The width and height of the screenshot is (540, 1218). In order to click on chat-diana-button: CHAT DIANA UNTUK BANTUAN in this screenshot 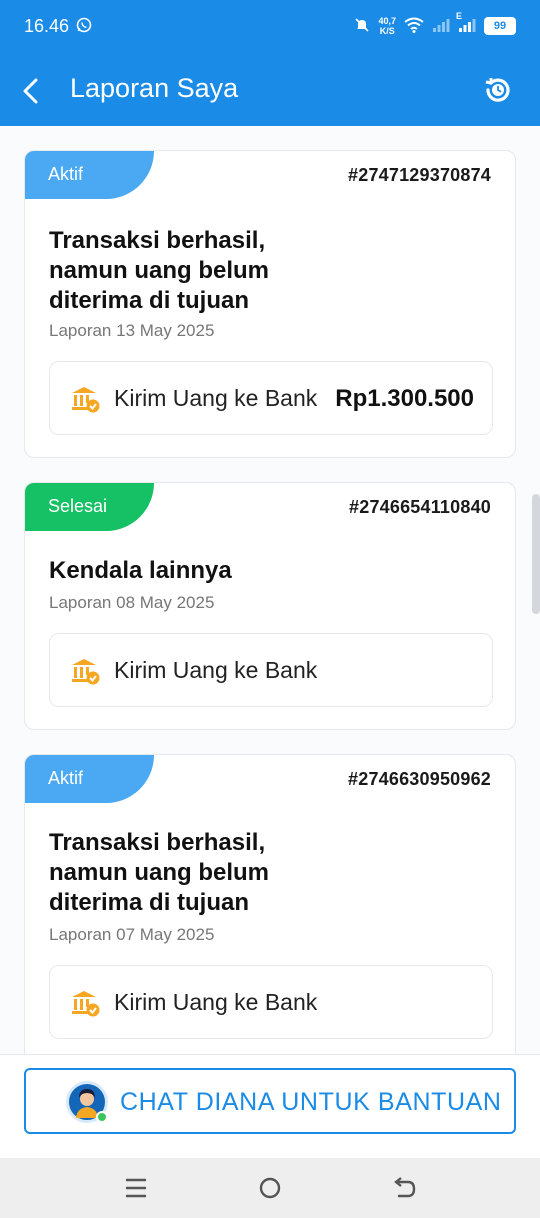, I will do `click(270, 1101)`.